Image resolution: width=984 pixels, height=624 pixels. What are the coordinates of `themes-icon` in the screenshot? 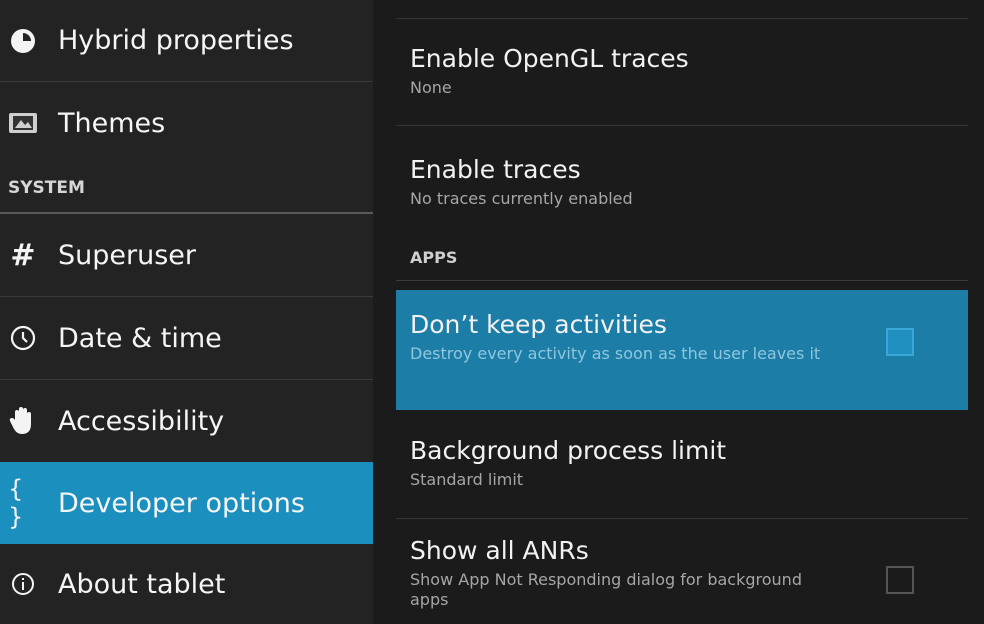 It's located at (23, 123).